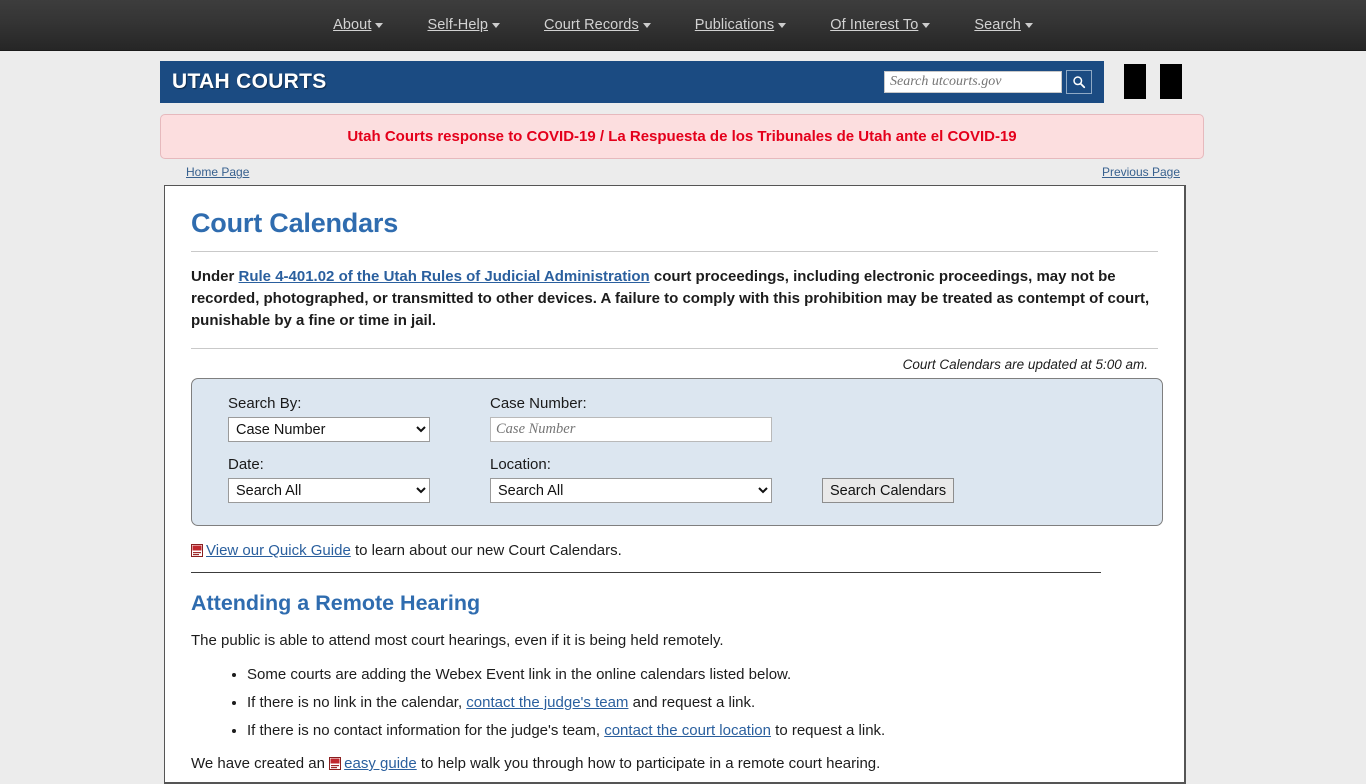 Image resolution: width=1366 pixels, height=784 pixels. I want to click on case-number-field: Case Number:, so click(641, 418).